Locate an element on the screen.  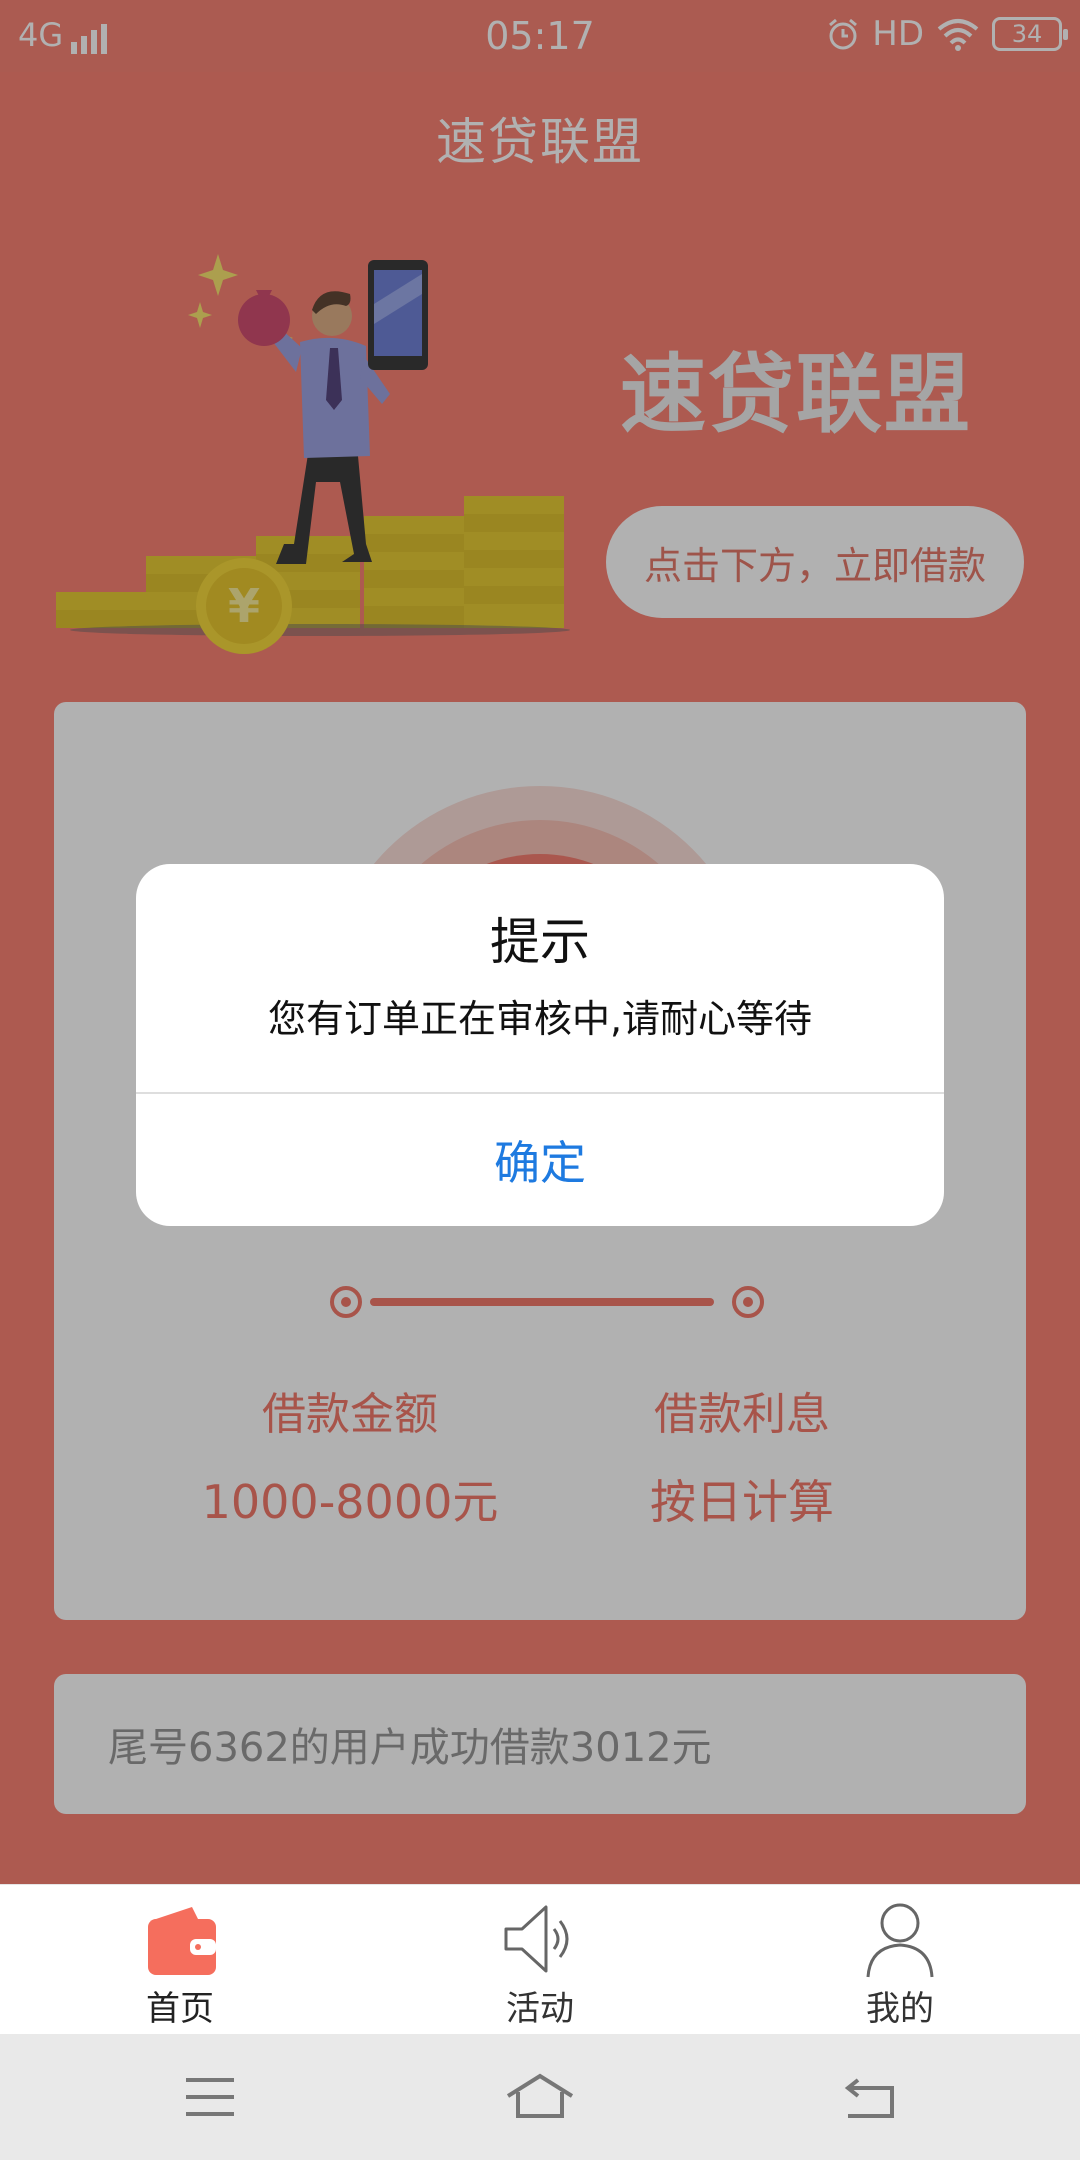
tab-mine: 我的 is located at coordinates (900, 1960).